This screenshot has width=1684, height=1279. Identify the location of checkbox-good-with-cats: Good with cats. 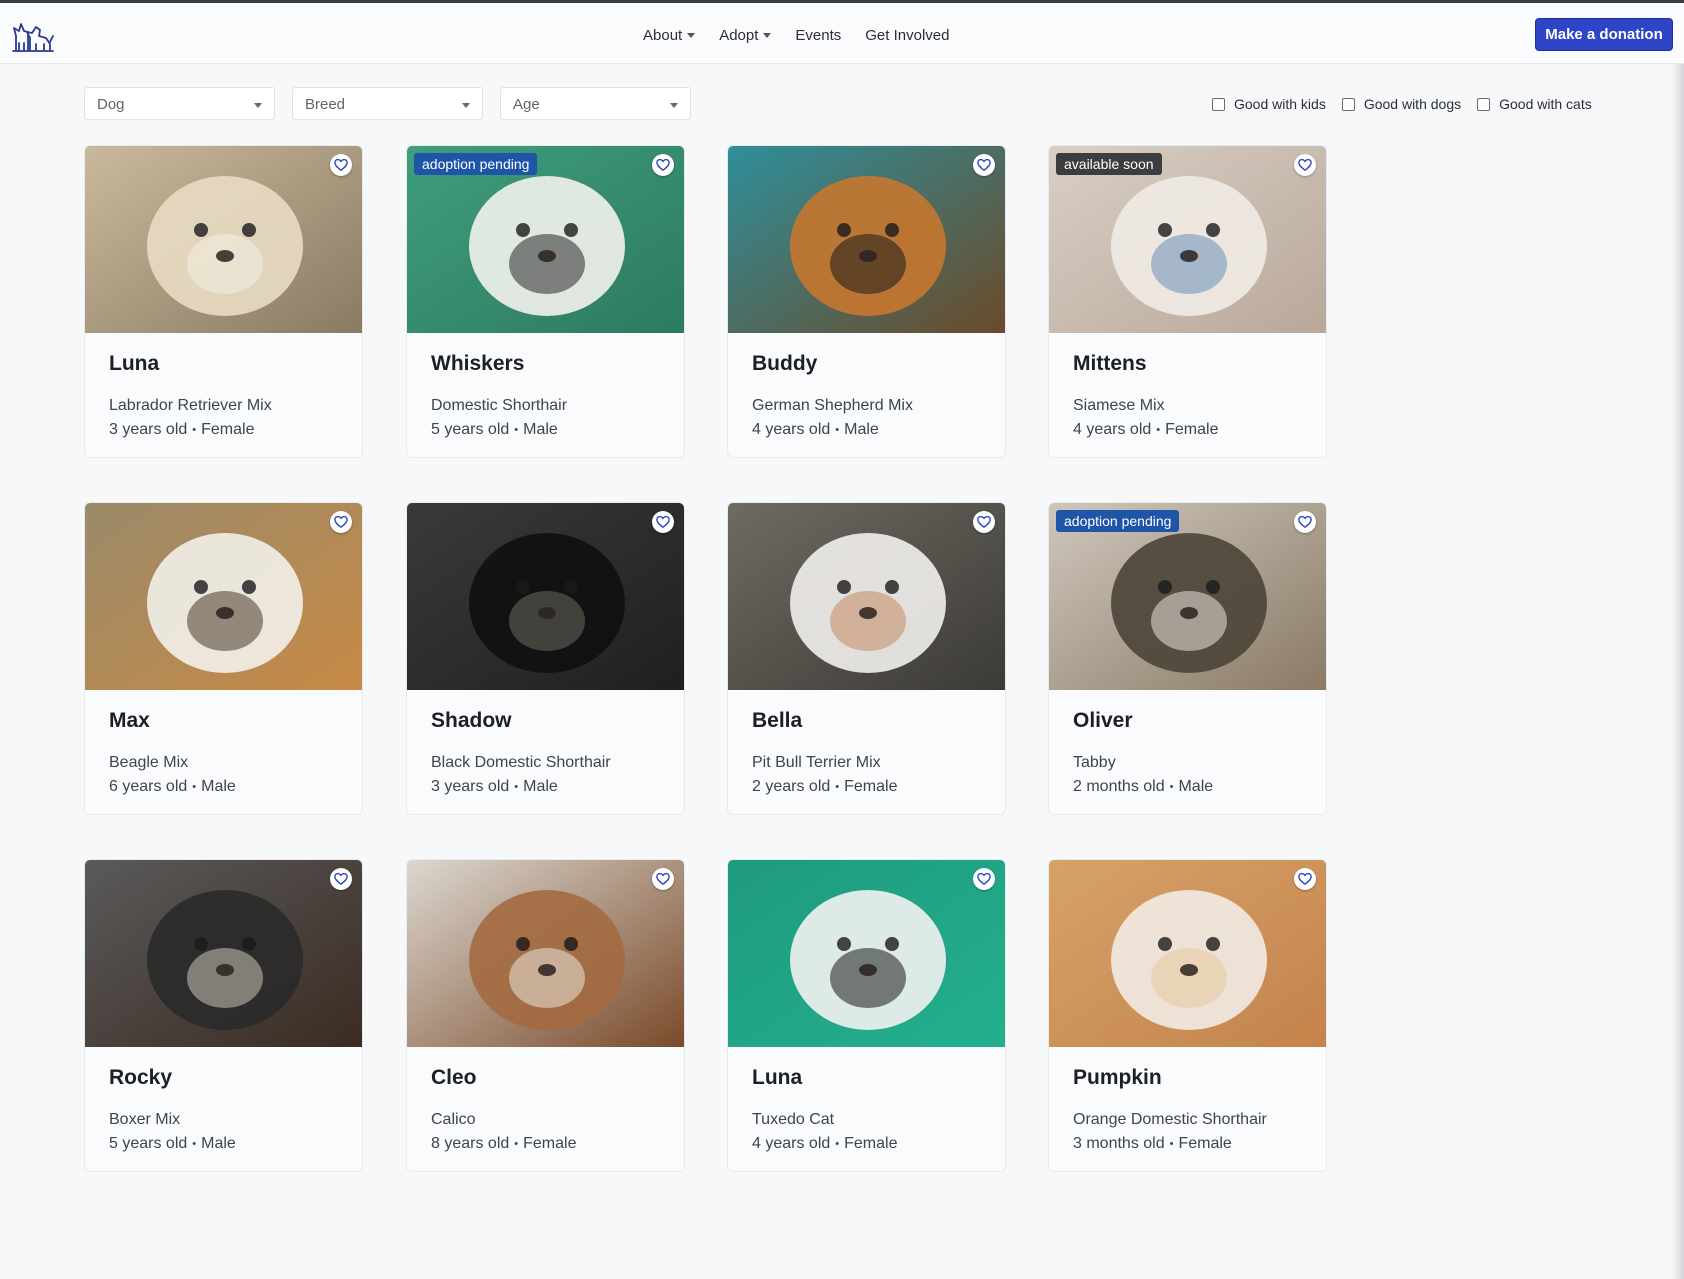
(1534, 104).